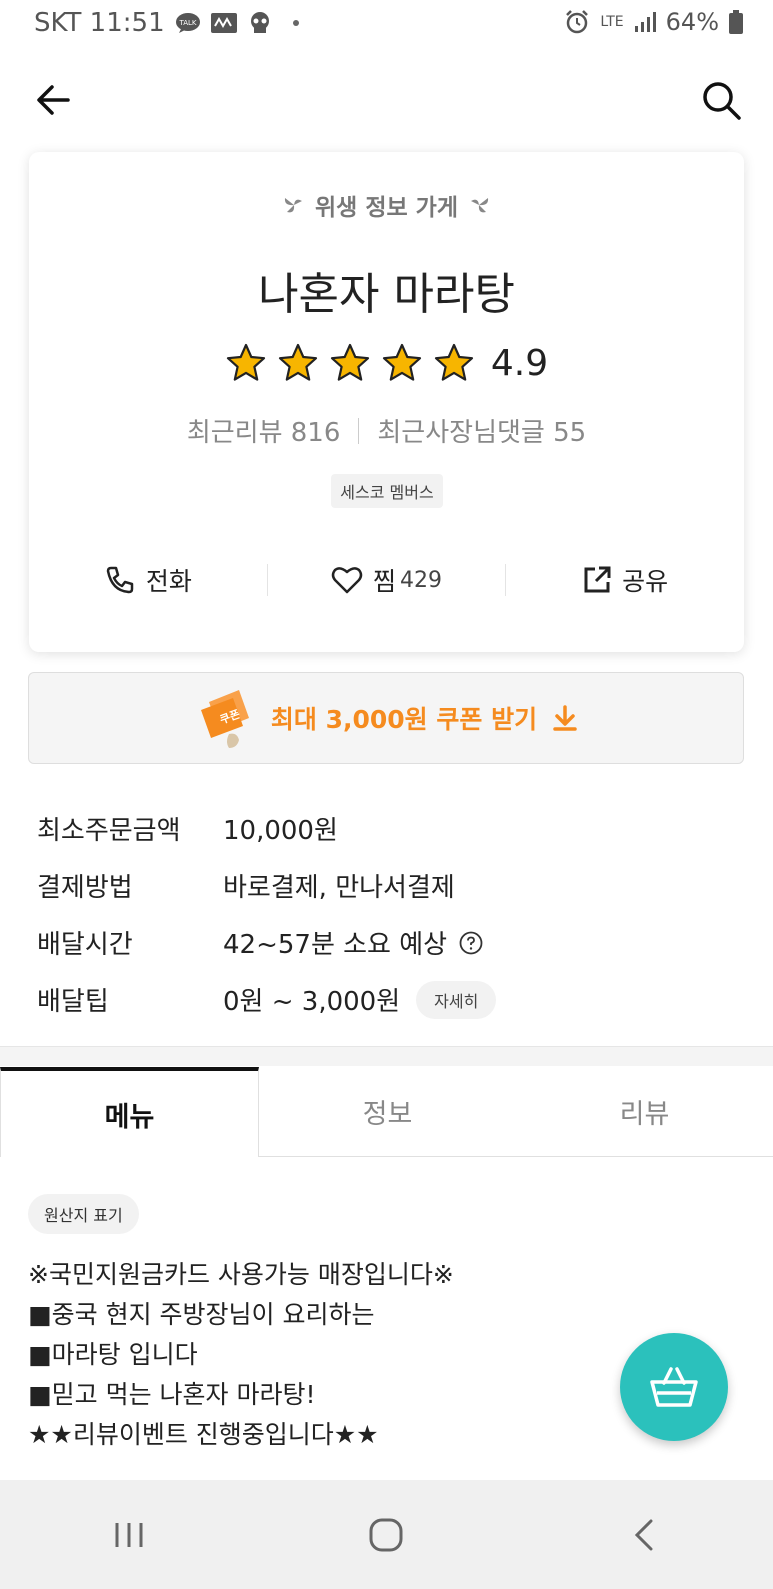  I want to click on system-back-button, so click(644, 1535).